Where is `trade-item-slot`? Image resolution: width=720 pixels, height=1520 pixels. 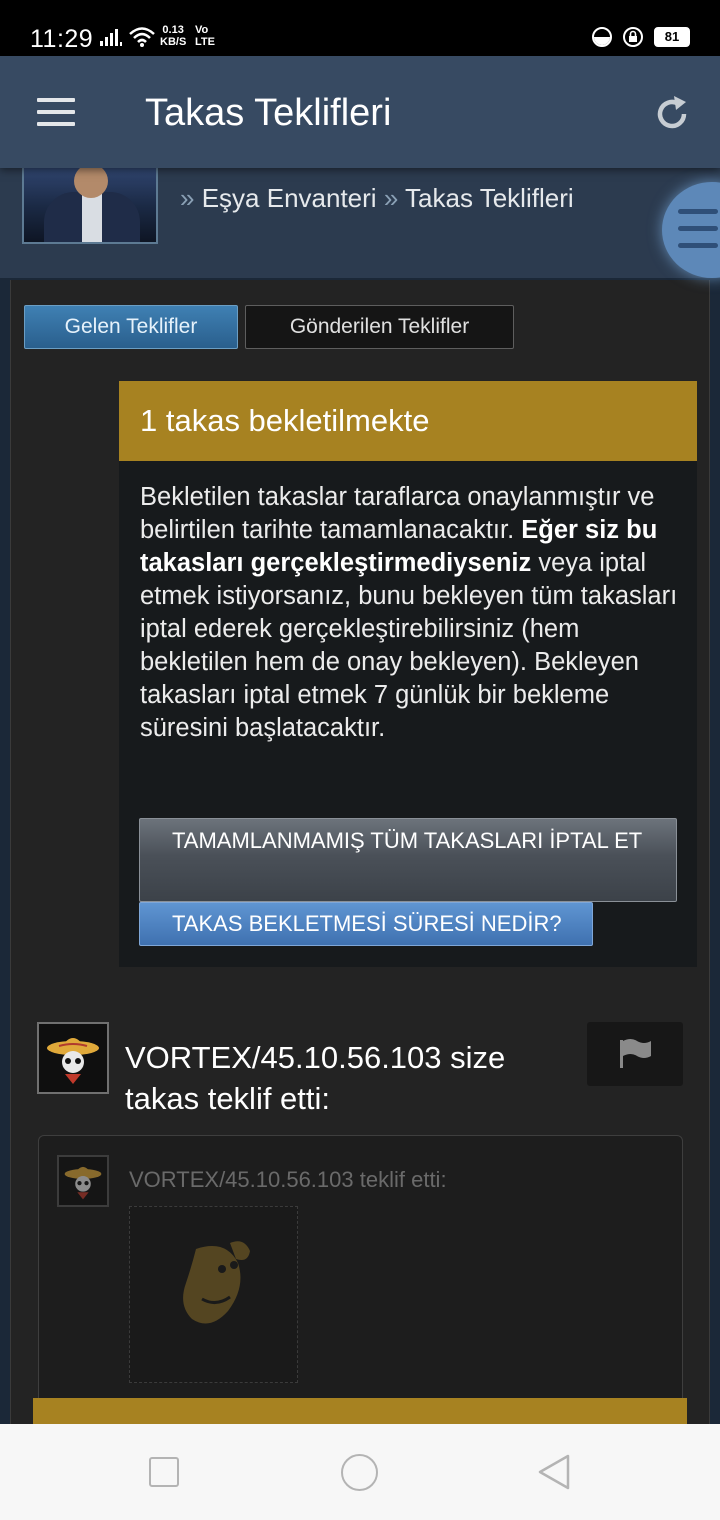
trade-item-slot is located at coordinates (213, 1294).